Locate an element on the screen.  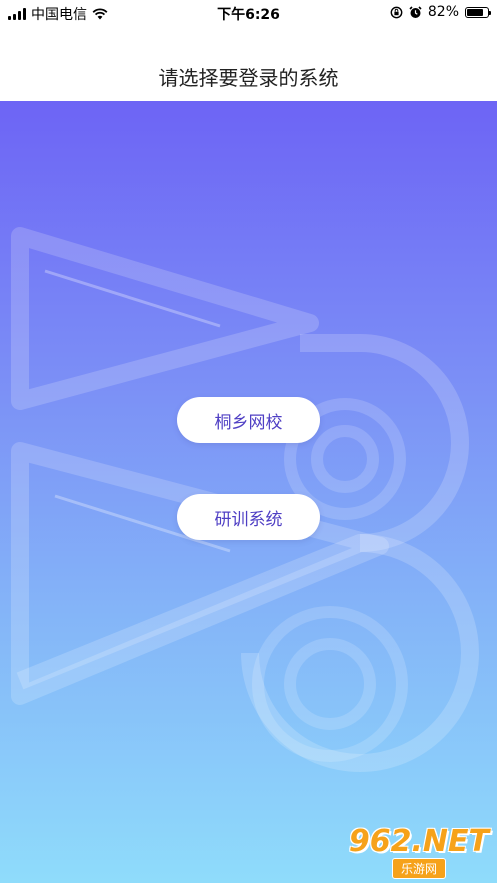
tongxiang-school-button: 桐乡网校 is located at coordinates (248, 420).